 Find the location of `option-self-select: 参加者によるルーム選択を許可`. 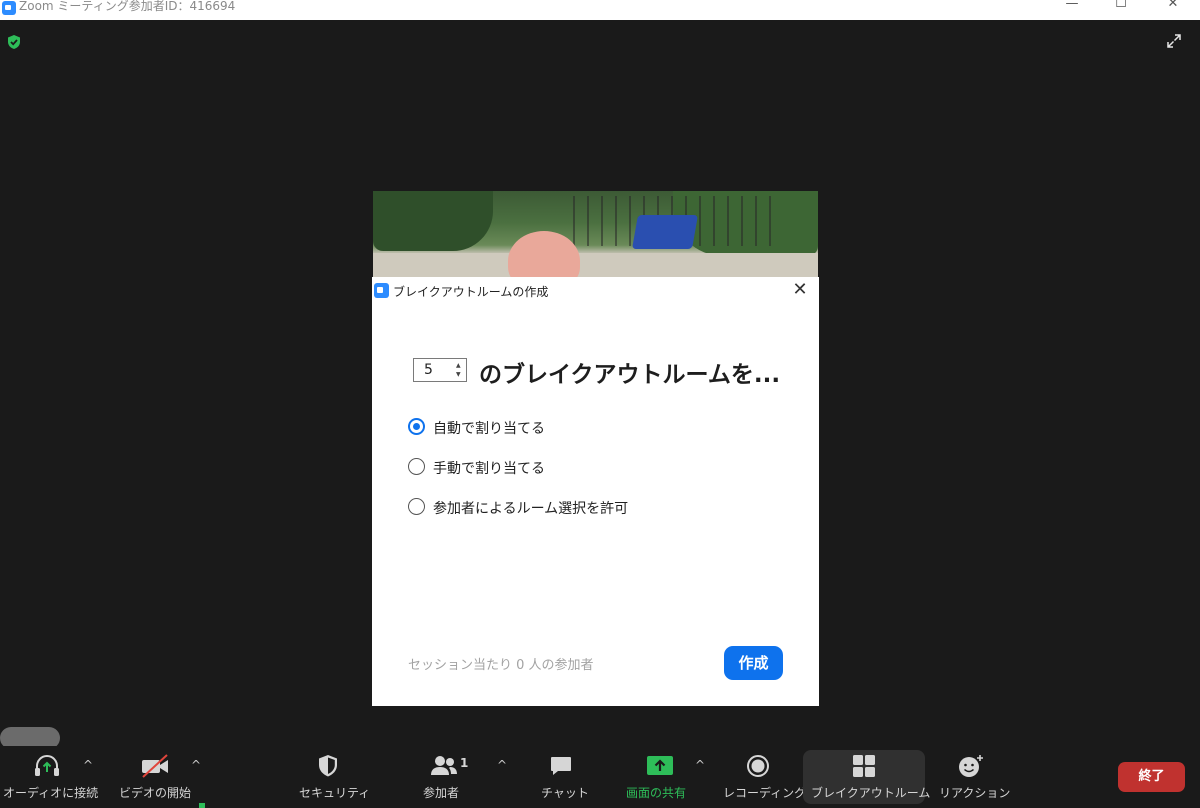

option-self-select: 参加者によるルーム選択を許可 is located at coordinates (538, 508).